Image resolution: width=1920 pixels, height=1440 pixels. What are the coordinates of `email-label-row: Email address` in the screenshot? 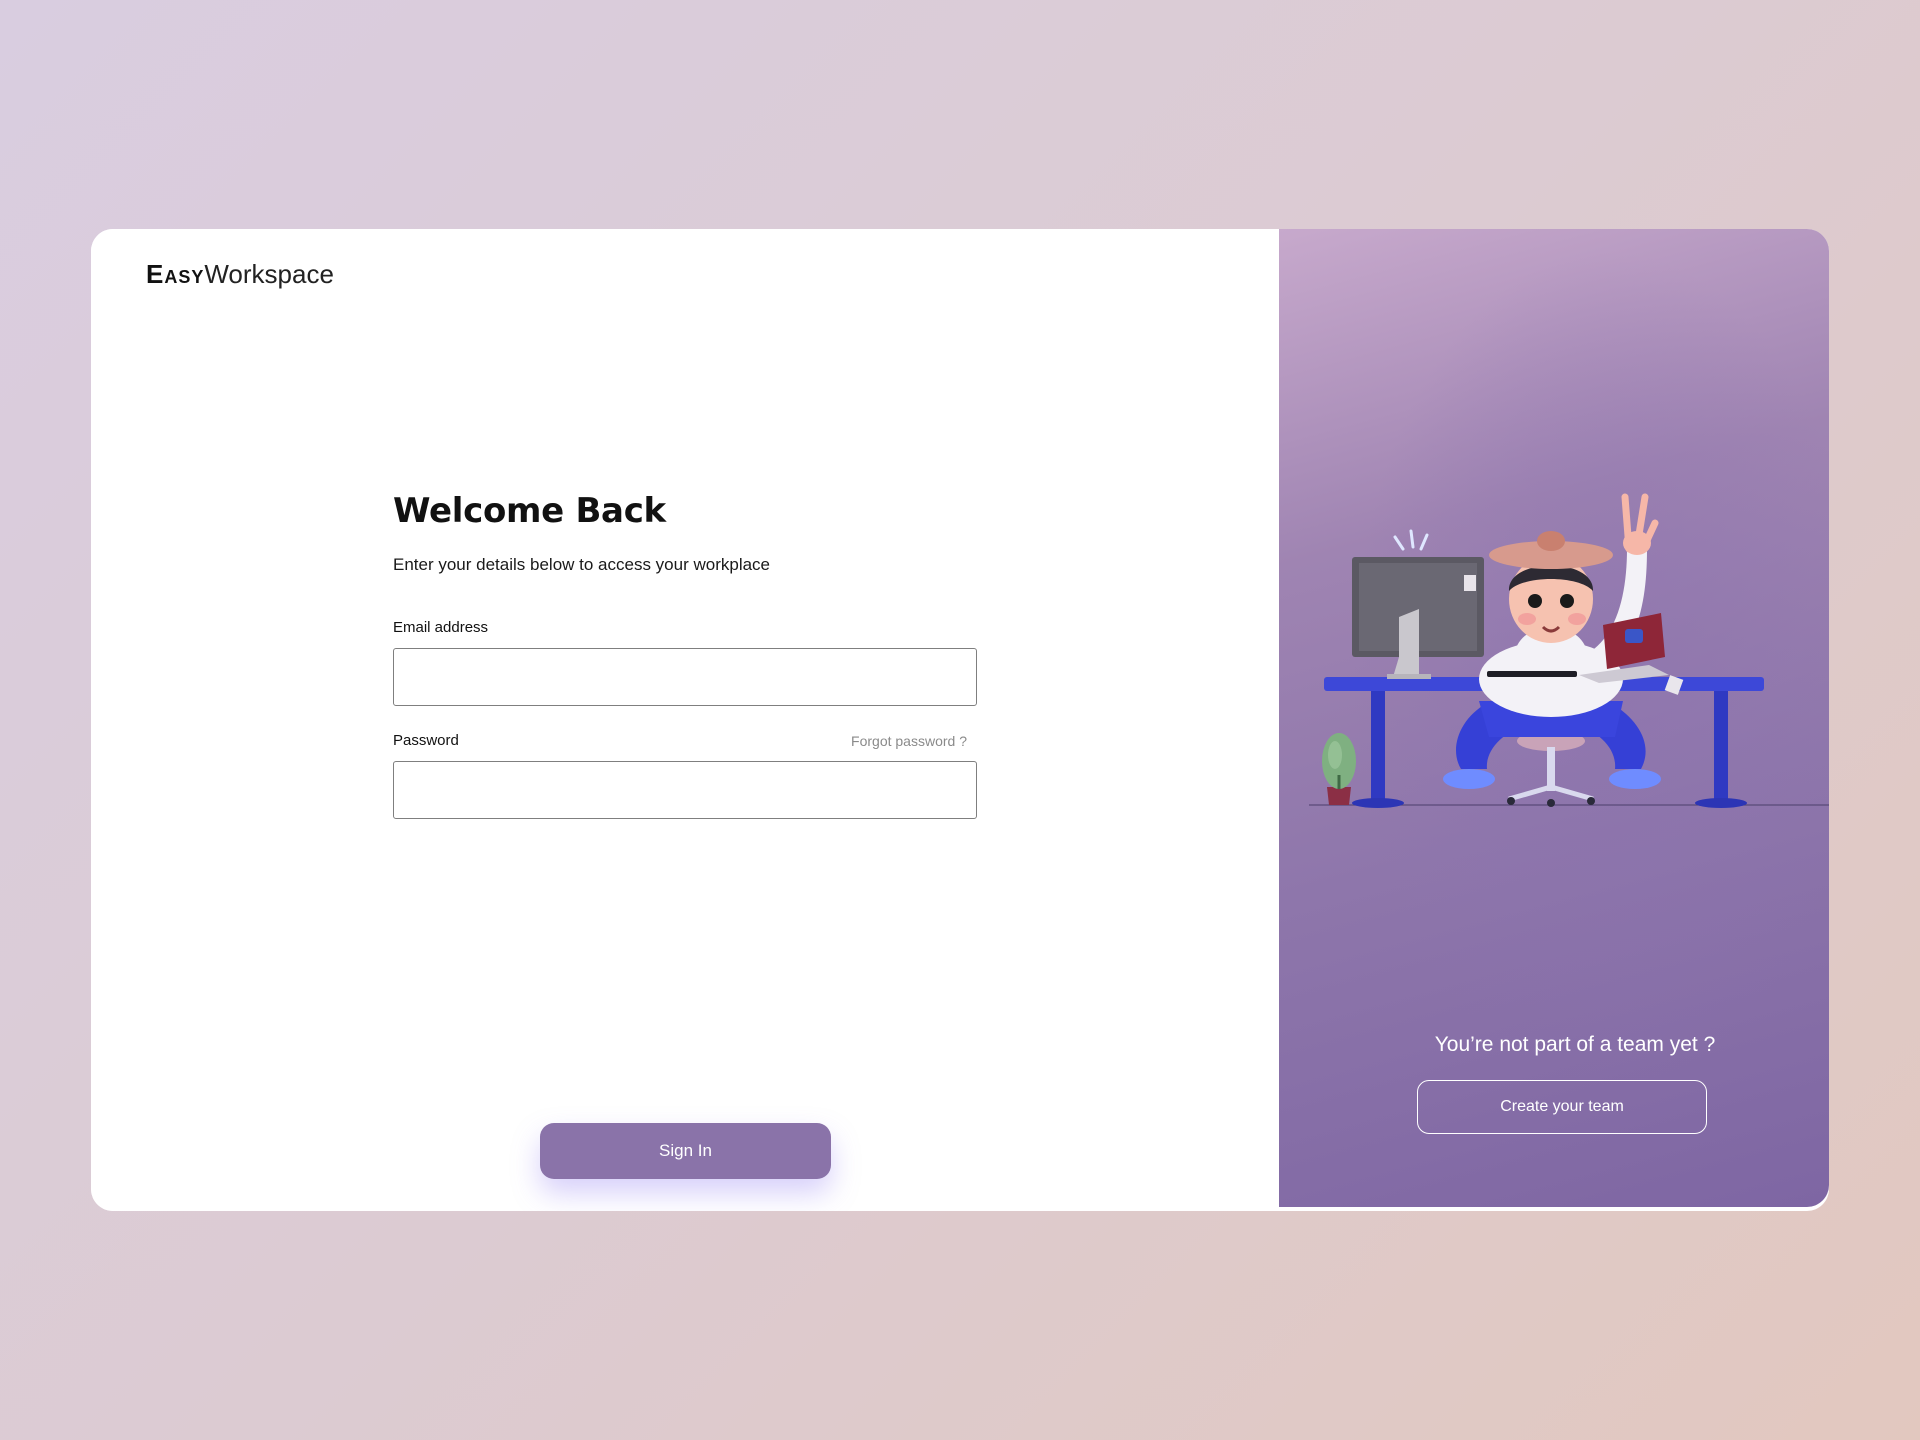 It's located at (685, 627).